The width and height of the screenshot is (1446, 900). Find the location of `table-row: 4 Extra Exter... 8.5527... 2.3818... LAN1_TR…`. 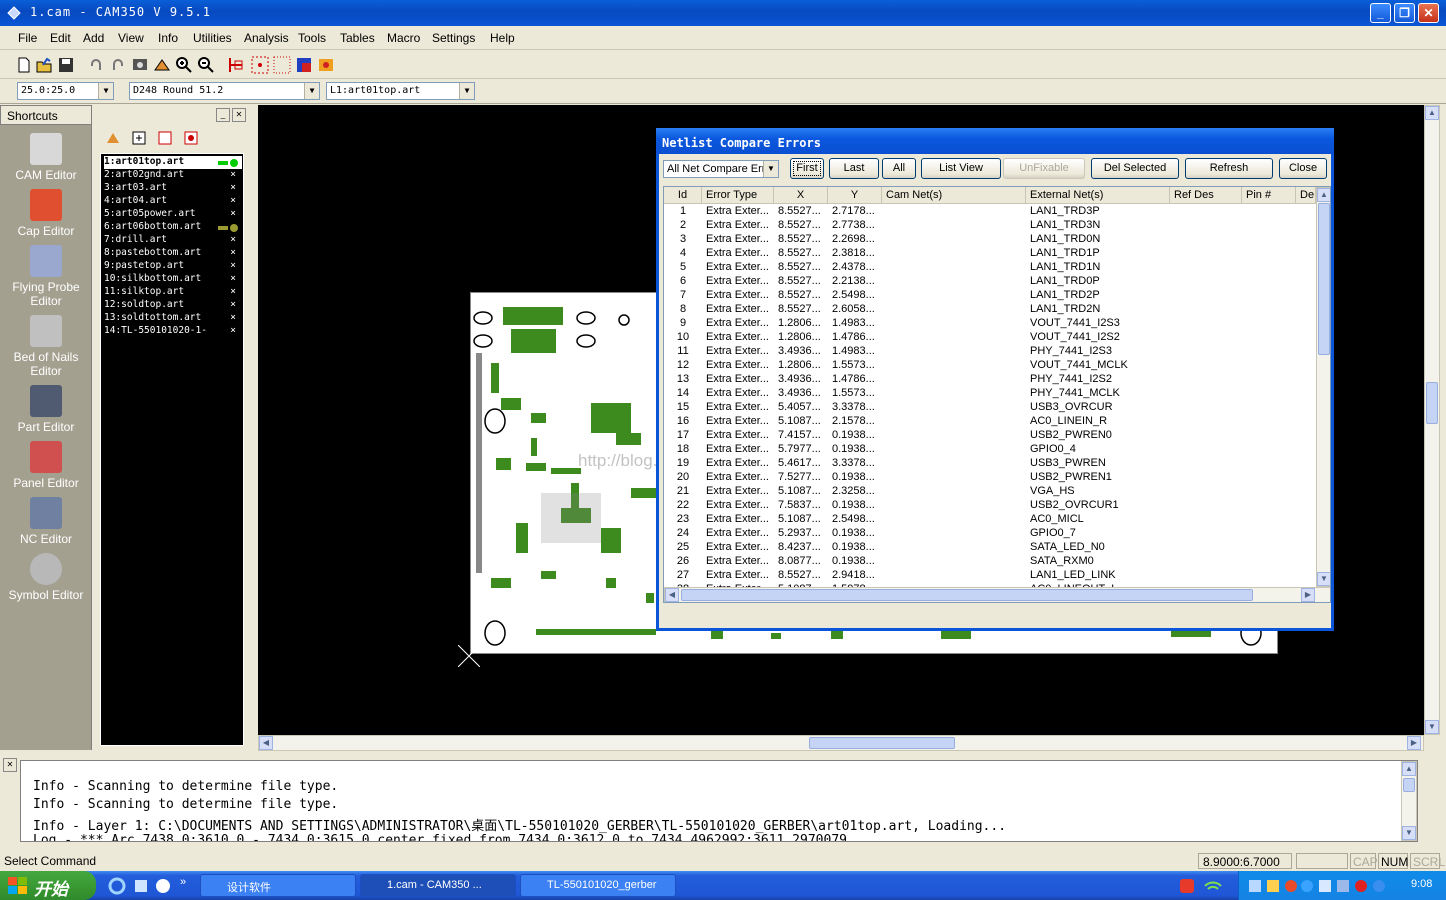

table-row: 4 Extra Exter... 8.5527... 2.3818... LAN1_TR… is located at coordinates (990, 254).